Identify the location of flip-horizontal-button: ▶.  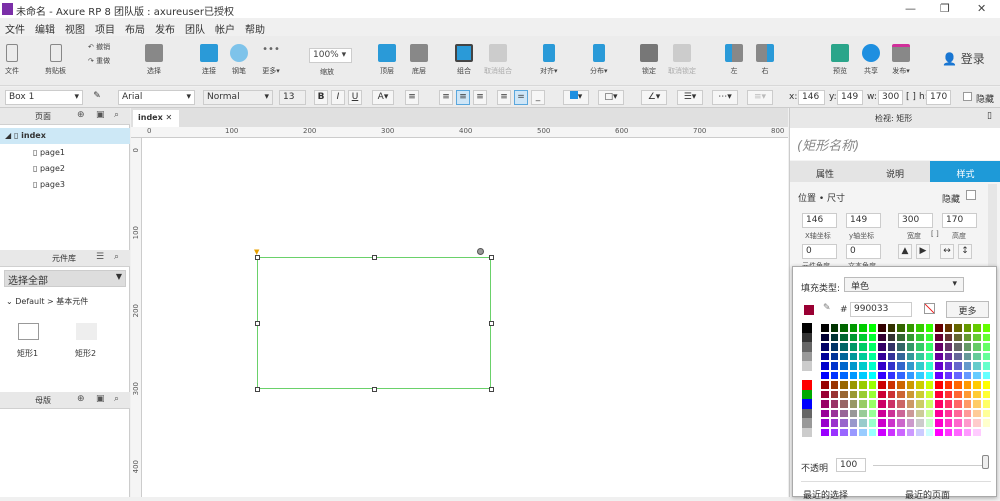
(923, 251).